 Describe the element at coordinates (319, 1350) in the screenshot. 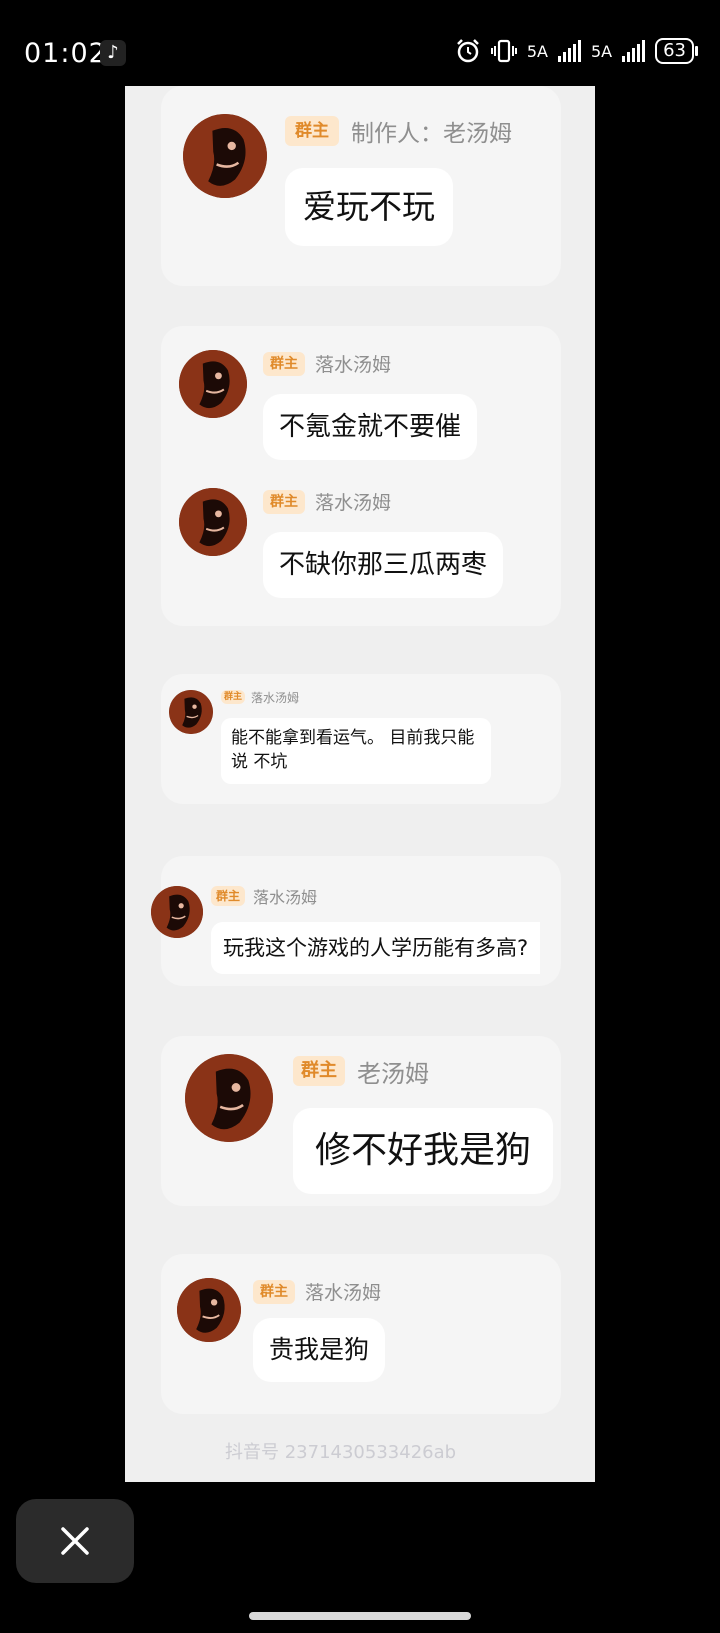

I see `message-bubble: 贵我是狗` at that location.